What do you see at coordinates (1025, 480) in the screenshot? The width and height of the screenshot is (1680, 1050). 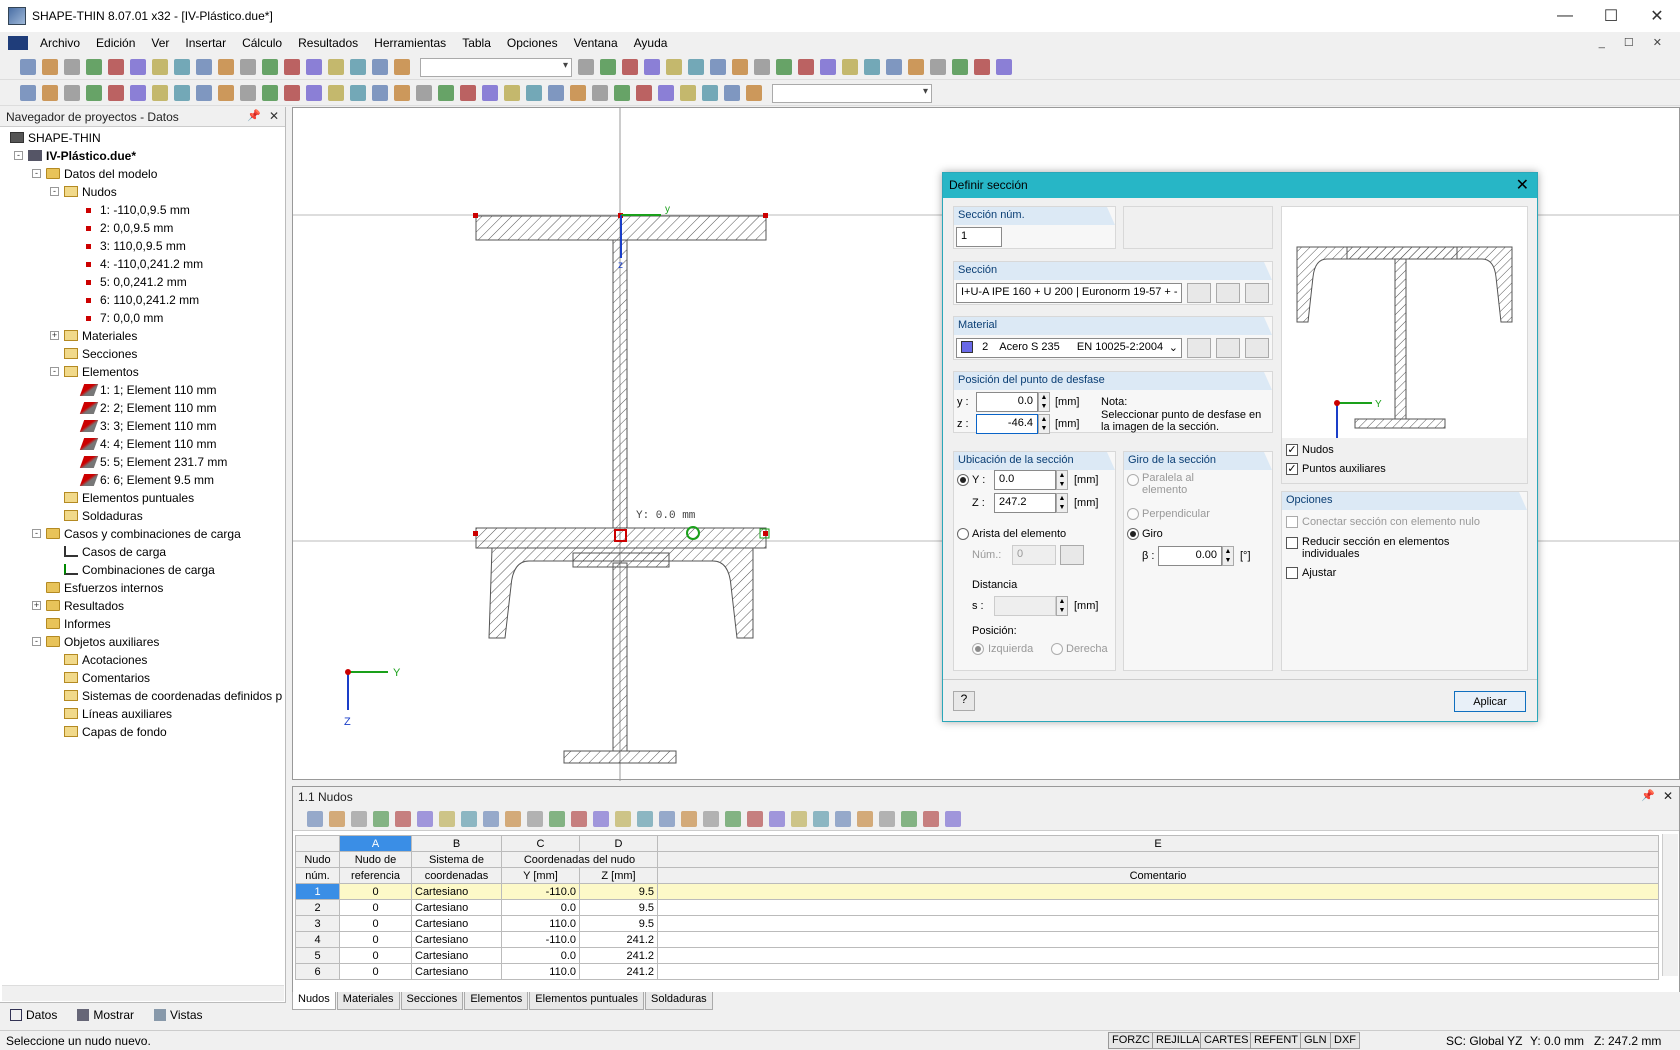 I see `location-y-input: 0.0` at bounding box center [1025, 480].